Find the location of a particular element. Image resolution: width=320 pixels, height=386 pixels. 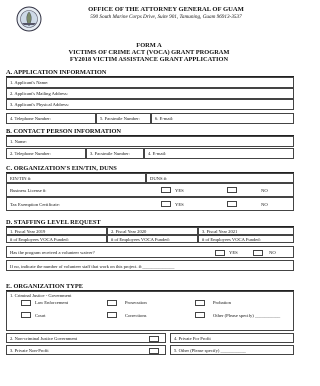

applicant-name-label: 1. Applicant's Name: is located at coordinates (29, 82).